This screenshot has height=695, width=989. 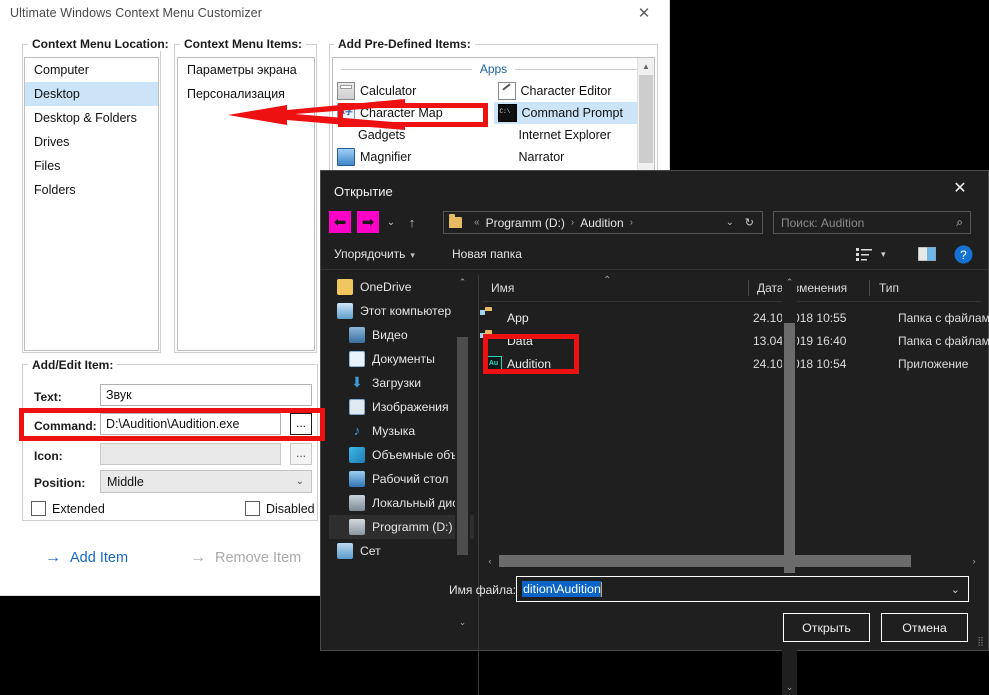 What do you see at coordinates (386, 287) in the screenshot?
I see `tree-item-label: OneDrive` at bounding box center [386, 287].